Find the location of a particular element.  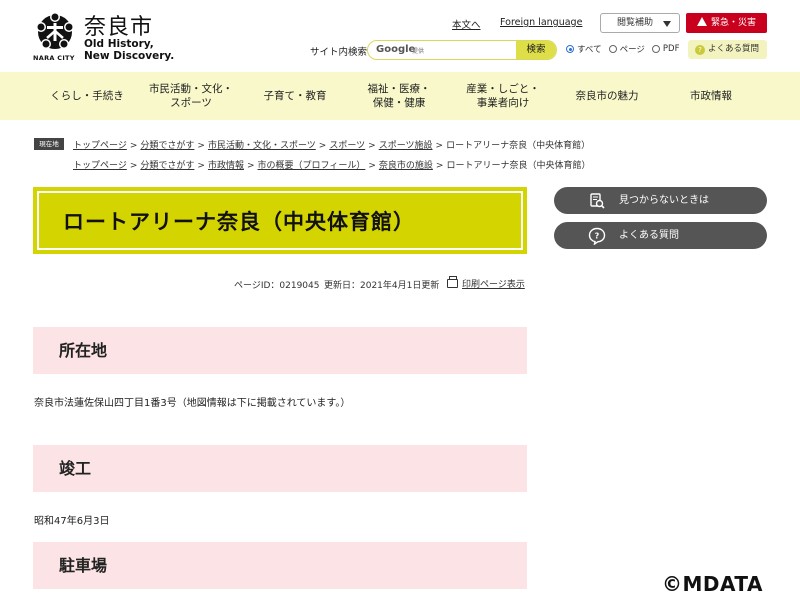

nav-item-civic-culture-sports: 市民活動・文化・ スポーツ is located at coordinates (191, 96).